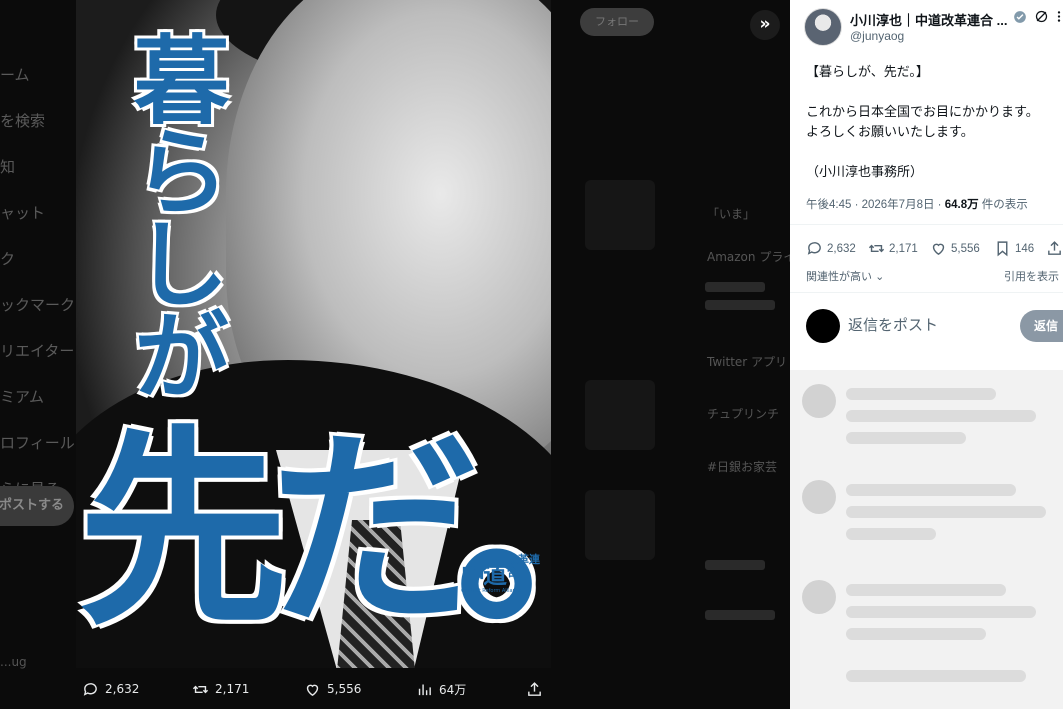  What do you see at coordinates (1020, 17) in the screenshot?
I see `verified-badge-icon` at bounding box center [1020, 17].